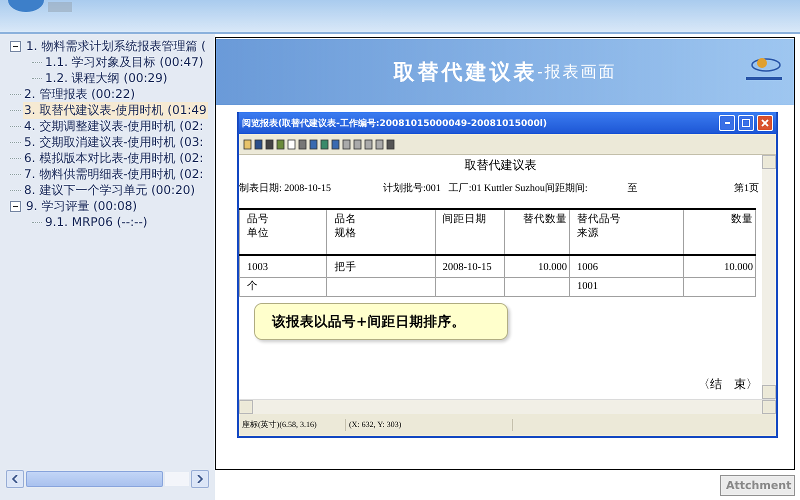  What do you see at coordinates (79, 94) in the screenshot?
I see `tree-item: 2. 管理报表 (00:22)` at bounding box center [79, 94].